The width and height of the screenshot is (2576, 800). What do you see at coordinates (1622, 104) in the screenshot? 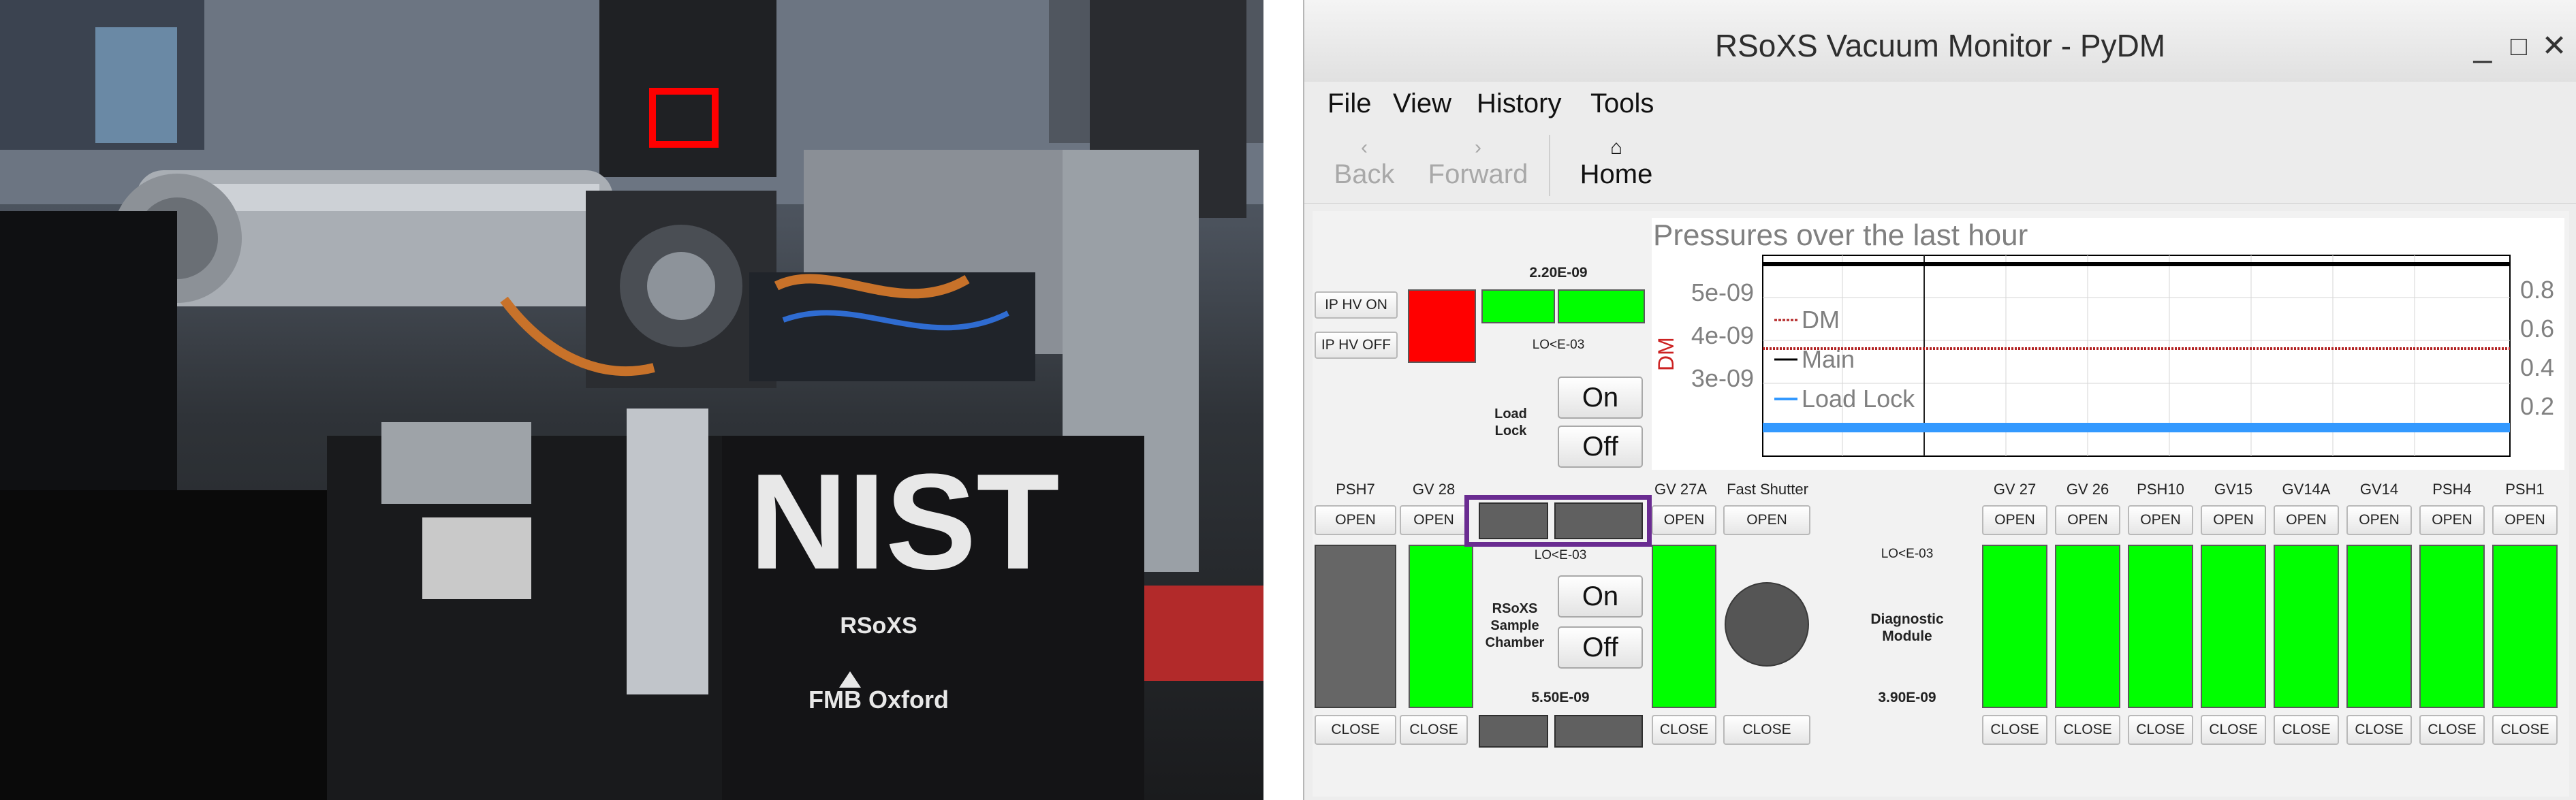
I see `menu-tools: Tools` at bounding box center [1622, 104].